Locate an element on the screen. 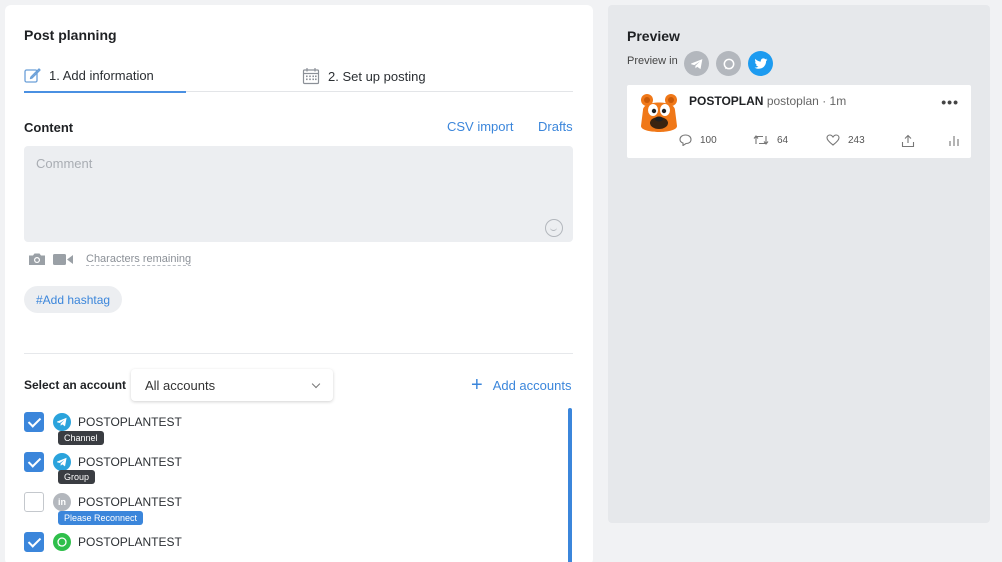 Image resolution: width=1002 pixels, height=562 pixels. account-select-value: All accounts is located at coordinates (180, 385).